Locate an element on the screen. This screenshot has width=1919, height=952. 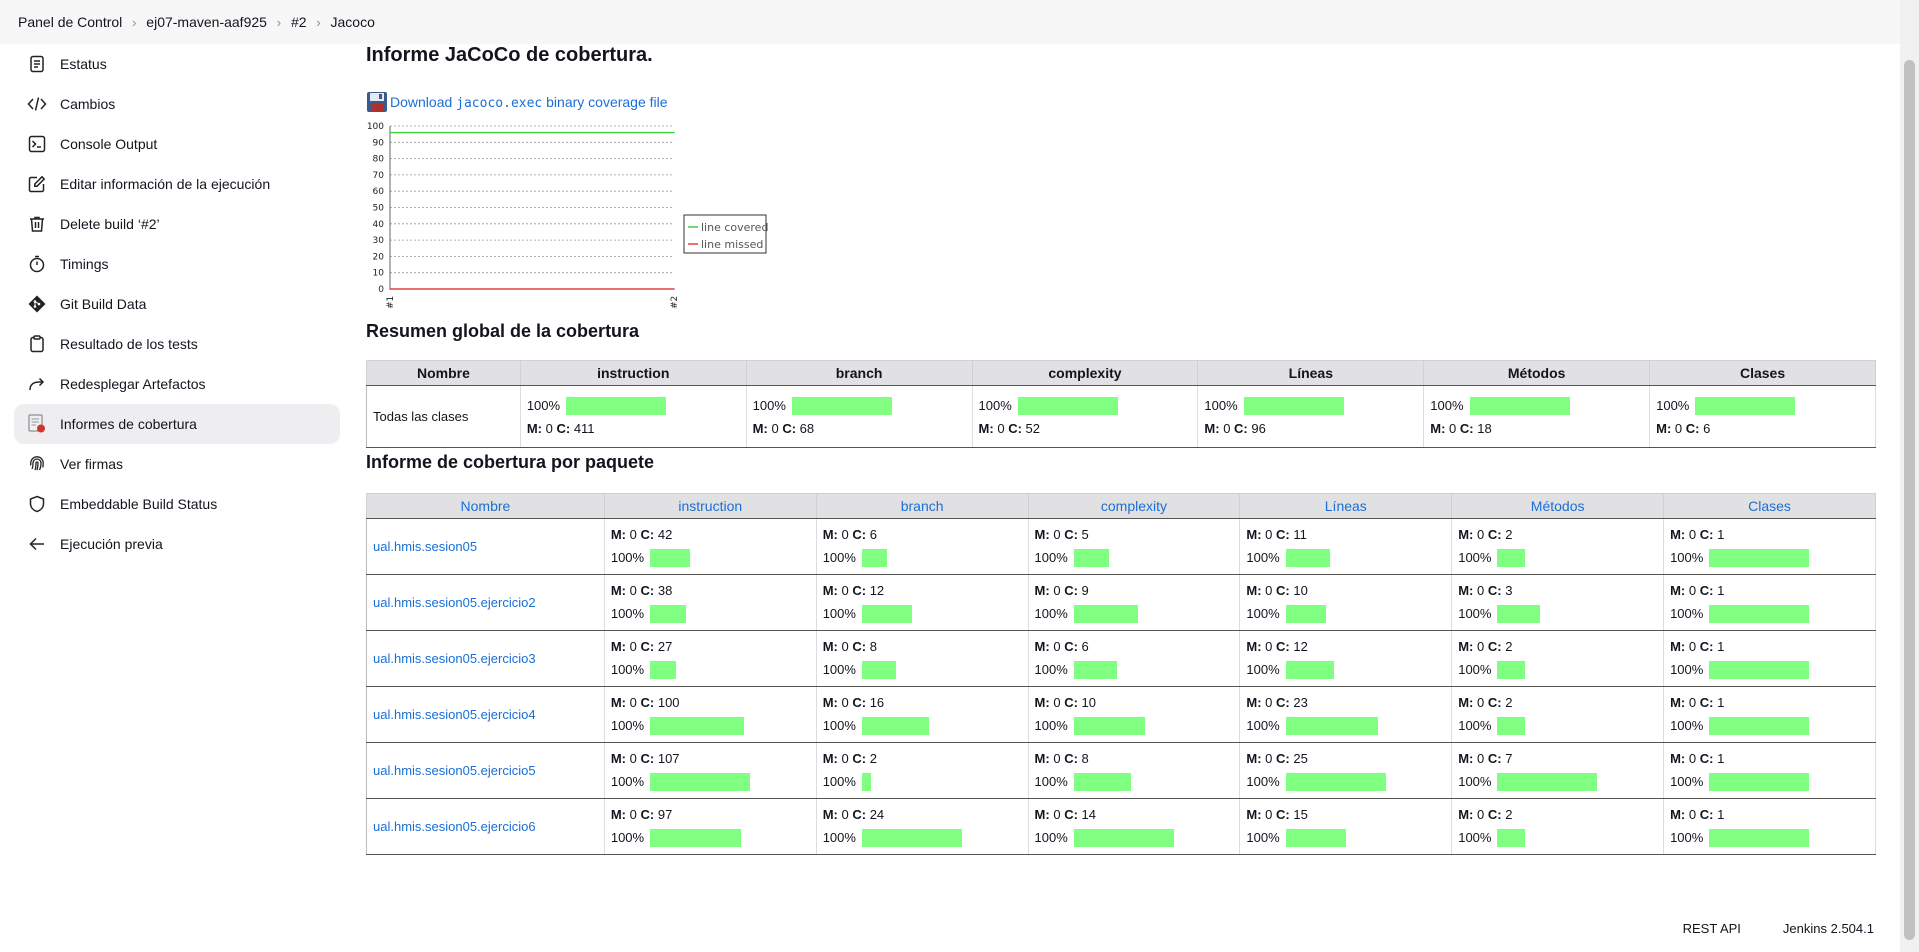
column-header-1: instruction is located at coordinates (710, 506).